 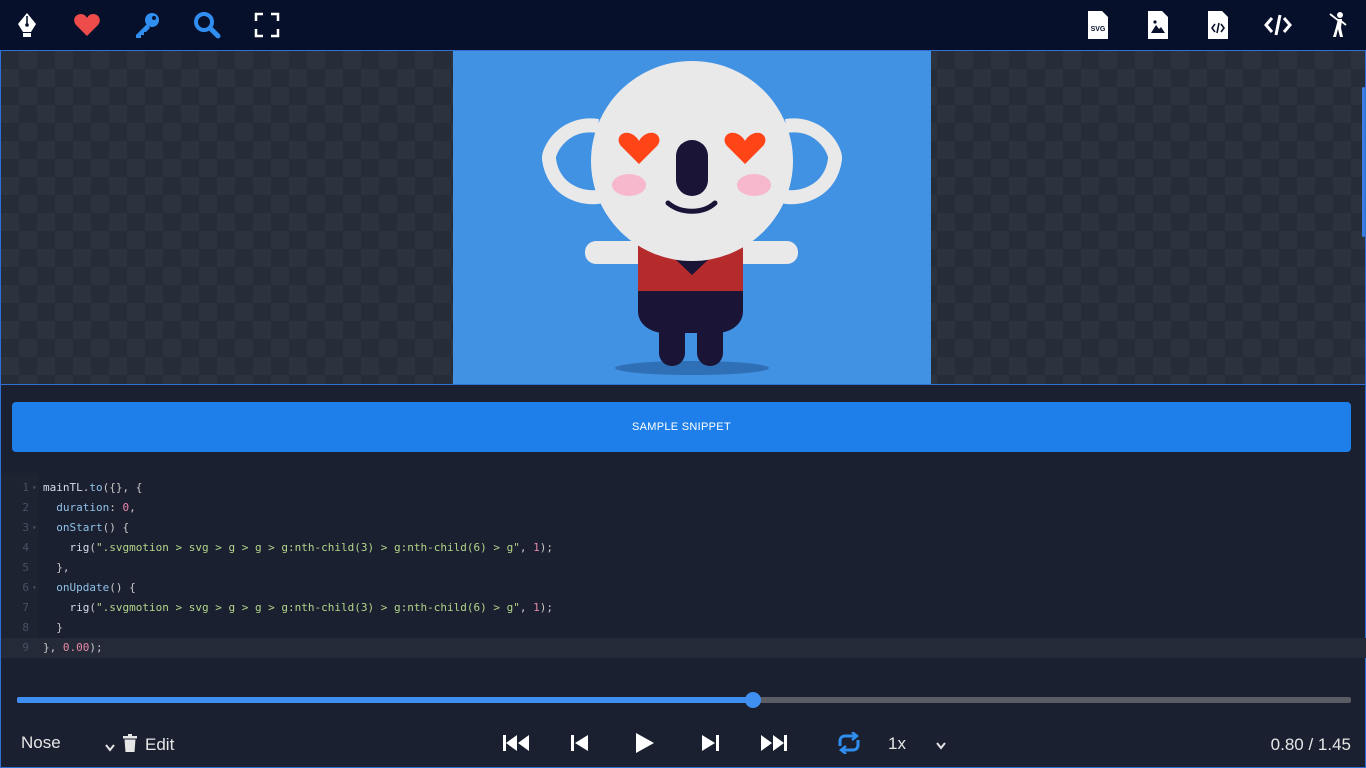 I want to click on timeline-progress, so click(x=385, y=700).